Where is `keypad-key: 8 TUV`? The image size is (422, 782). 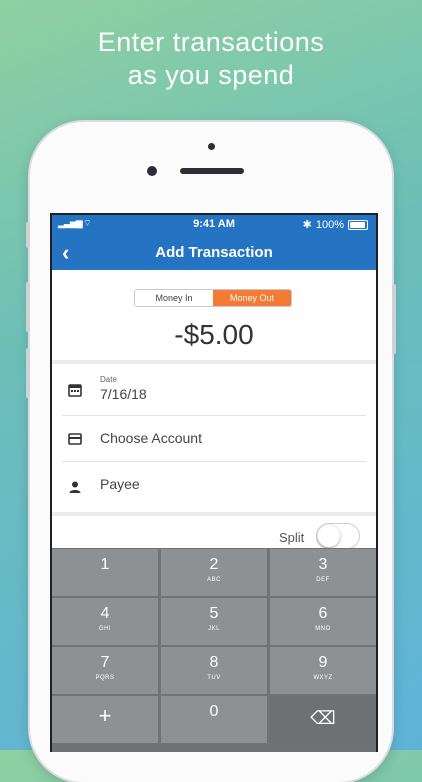
keypad-key: 8 TUV is located at coordinates (214, 670).